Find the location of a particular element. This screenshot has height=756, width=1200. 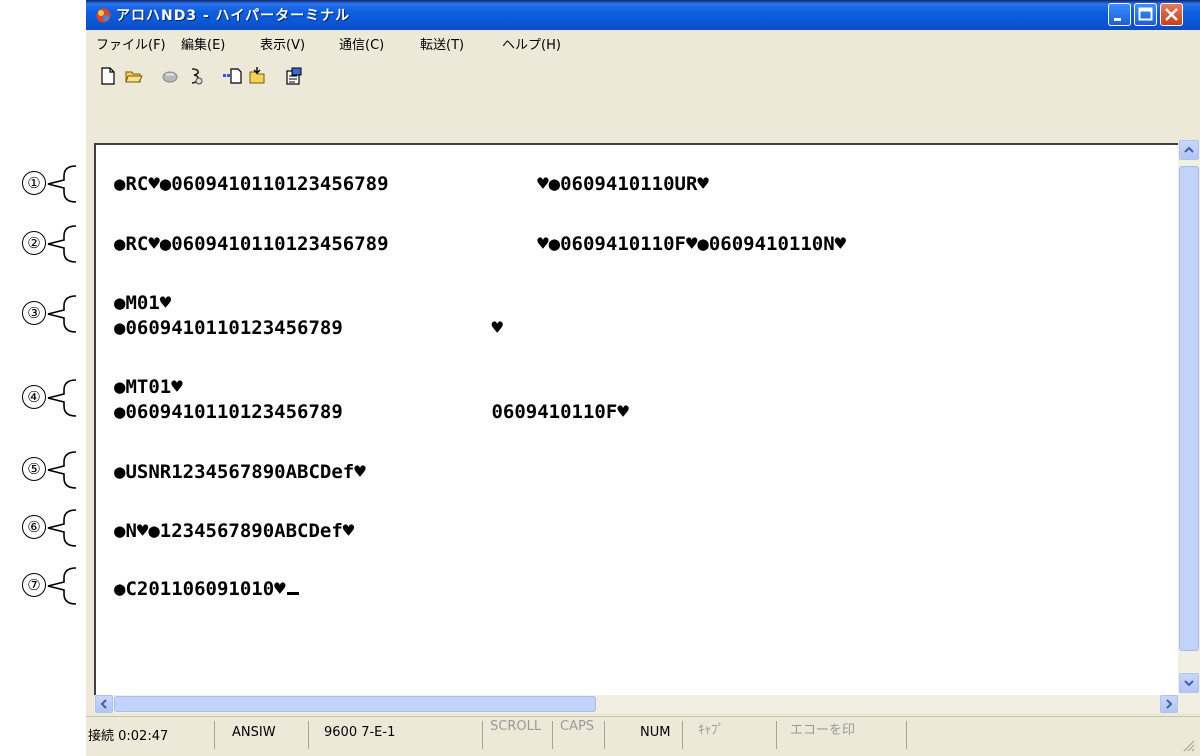

annotation-1: ① is located at coordinates (42, 184).